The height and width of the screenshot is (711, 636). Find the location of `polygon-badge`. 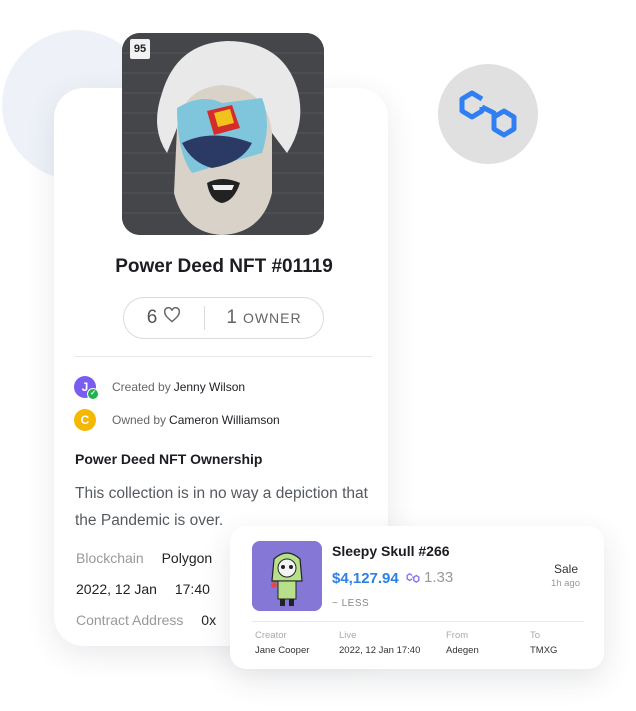

polygon-badge is located at coordinates (488, 114).